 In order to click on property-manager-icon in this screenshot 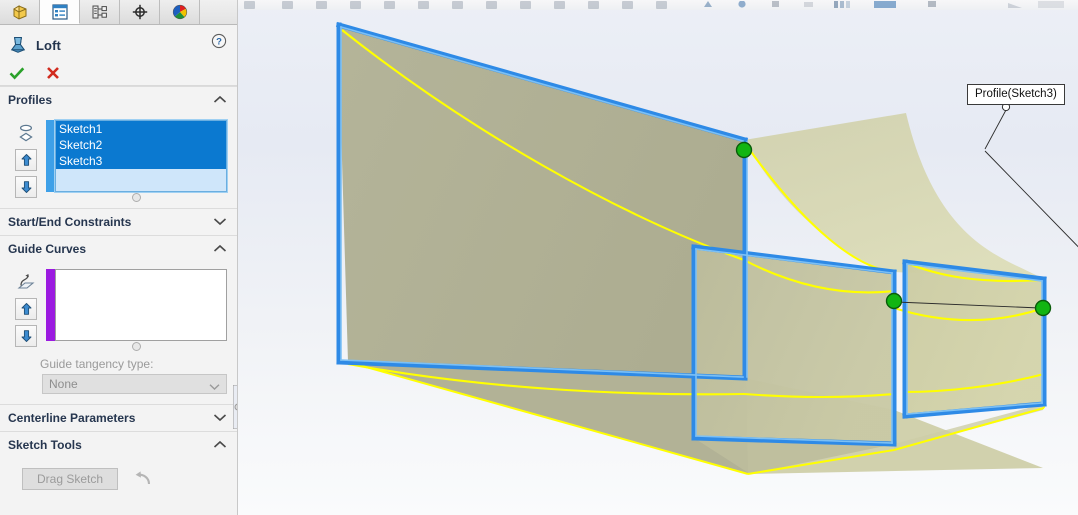, I will do `click(59, 11)`.